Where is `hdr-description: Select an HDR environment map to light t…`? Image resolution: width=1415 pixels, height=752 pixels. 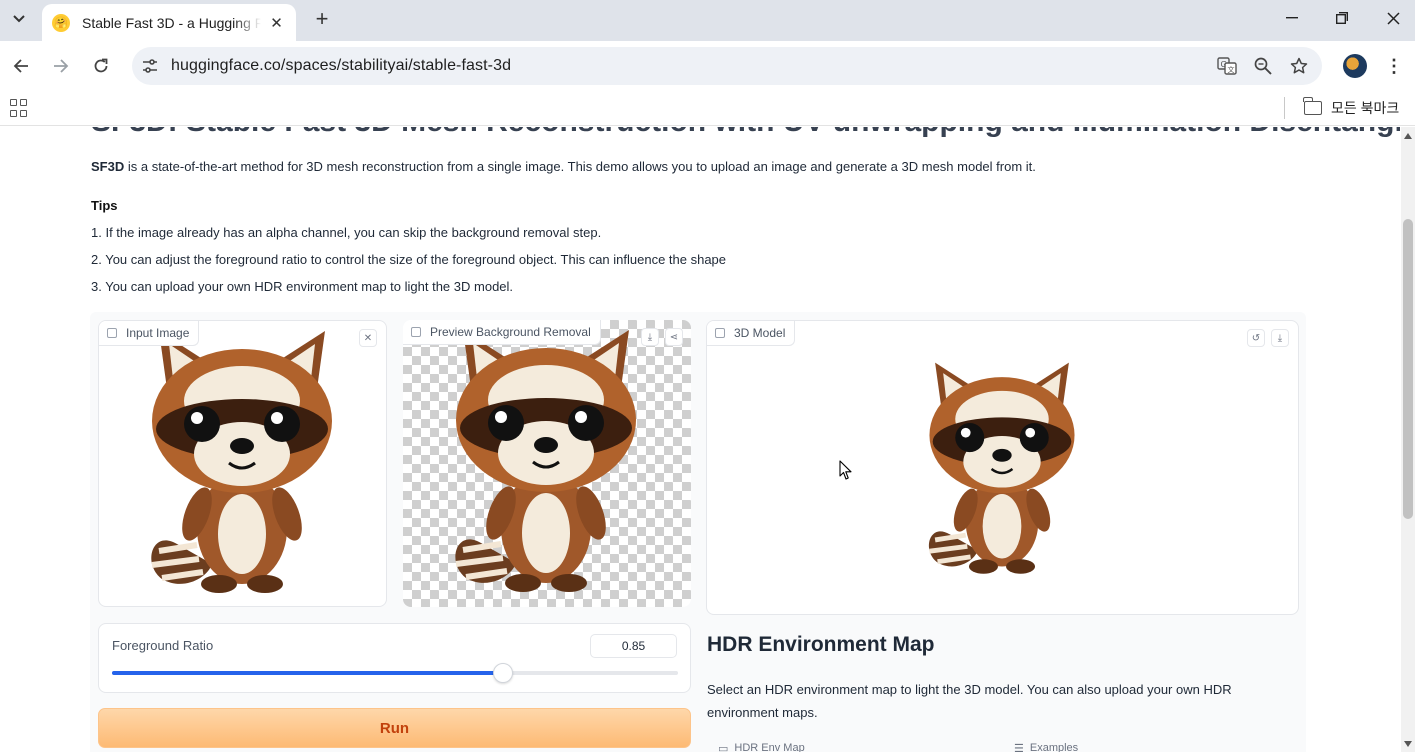 hdr-description: Select an HDR environment map to light t… is located at coordinates (969, 701).